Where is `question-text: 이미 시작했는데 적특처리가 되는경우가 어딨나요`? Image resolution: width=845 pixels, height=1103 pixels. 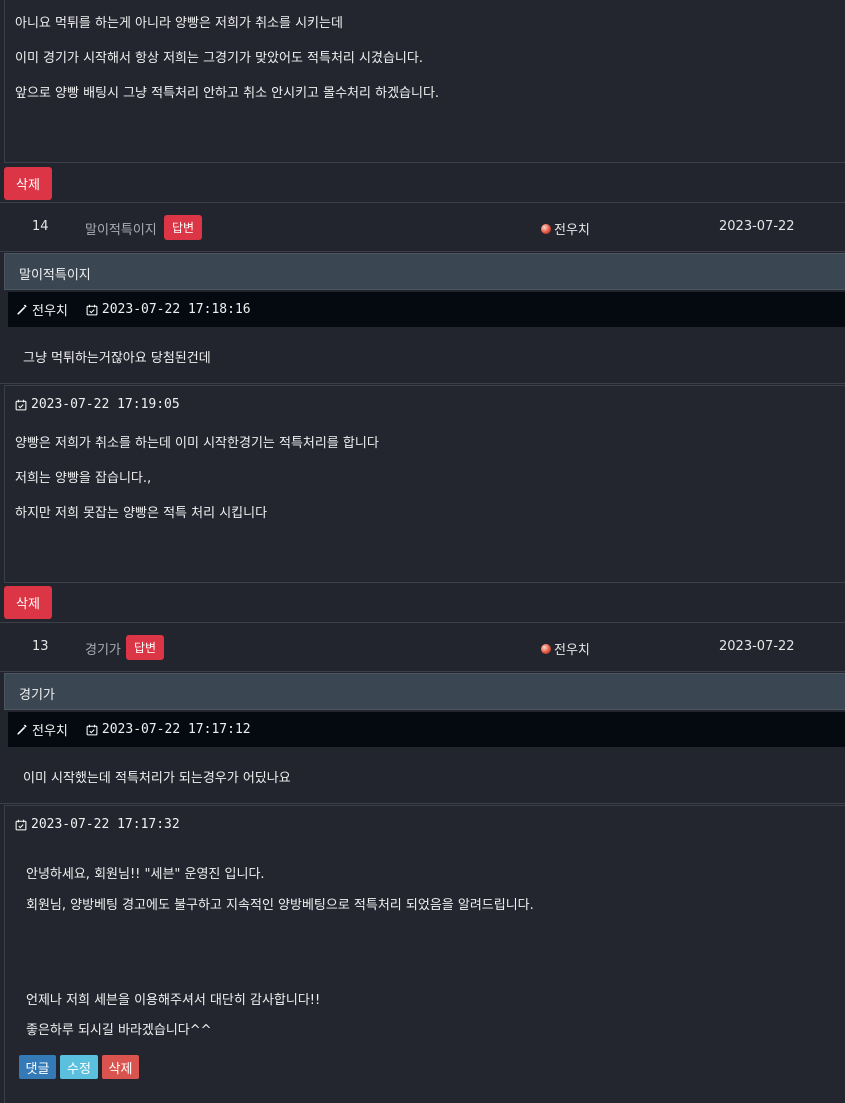
question-text: 이미 시작했는데 적특처리가 되는경우가 어딨나요 is located at coordinates (157, 778).